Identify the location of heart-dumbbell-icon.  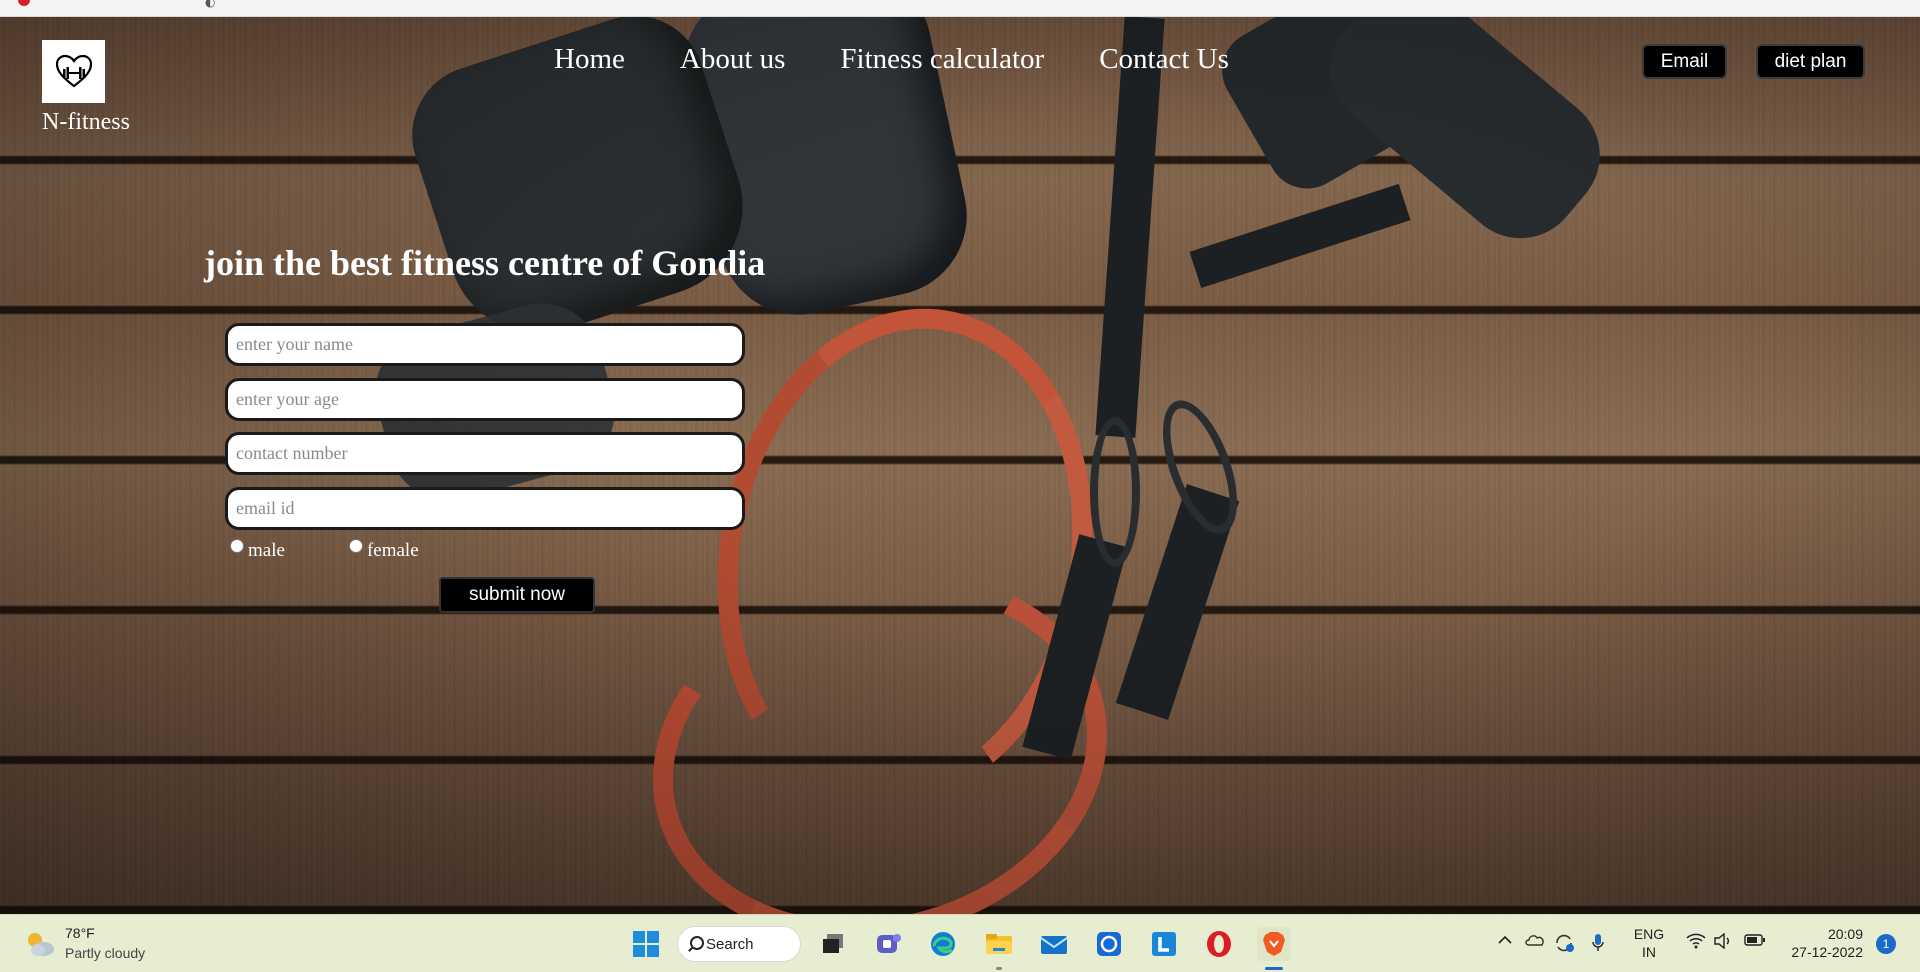
(73, 70).